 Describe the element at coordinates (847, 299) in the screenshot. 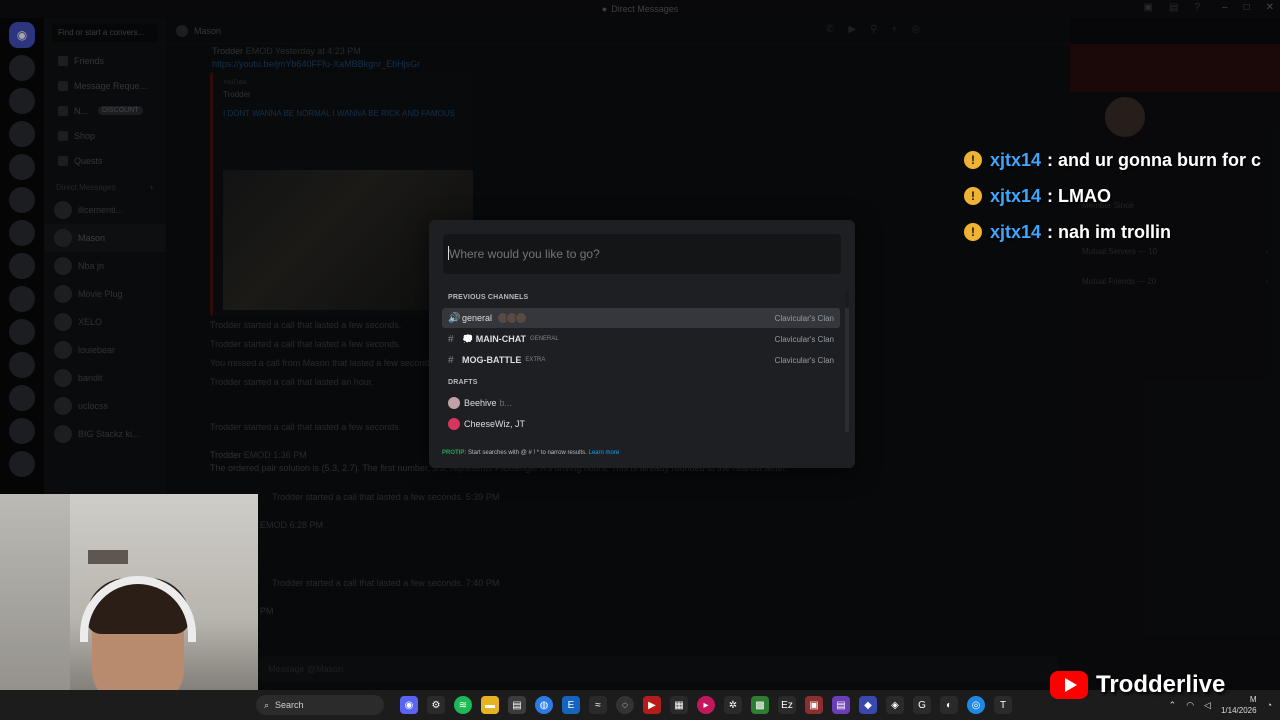

I see `scrollbar-thumb` at that location.